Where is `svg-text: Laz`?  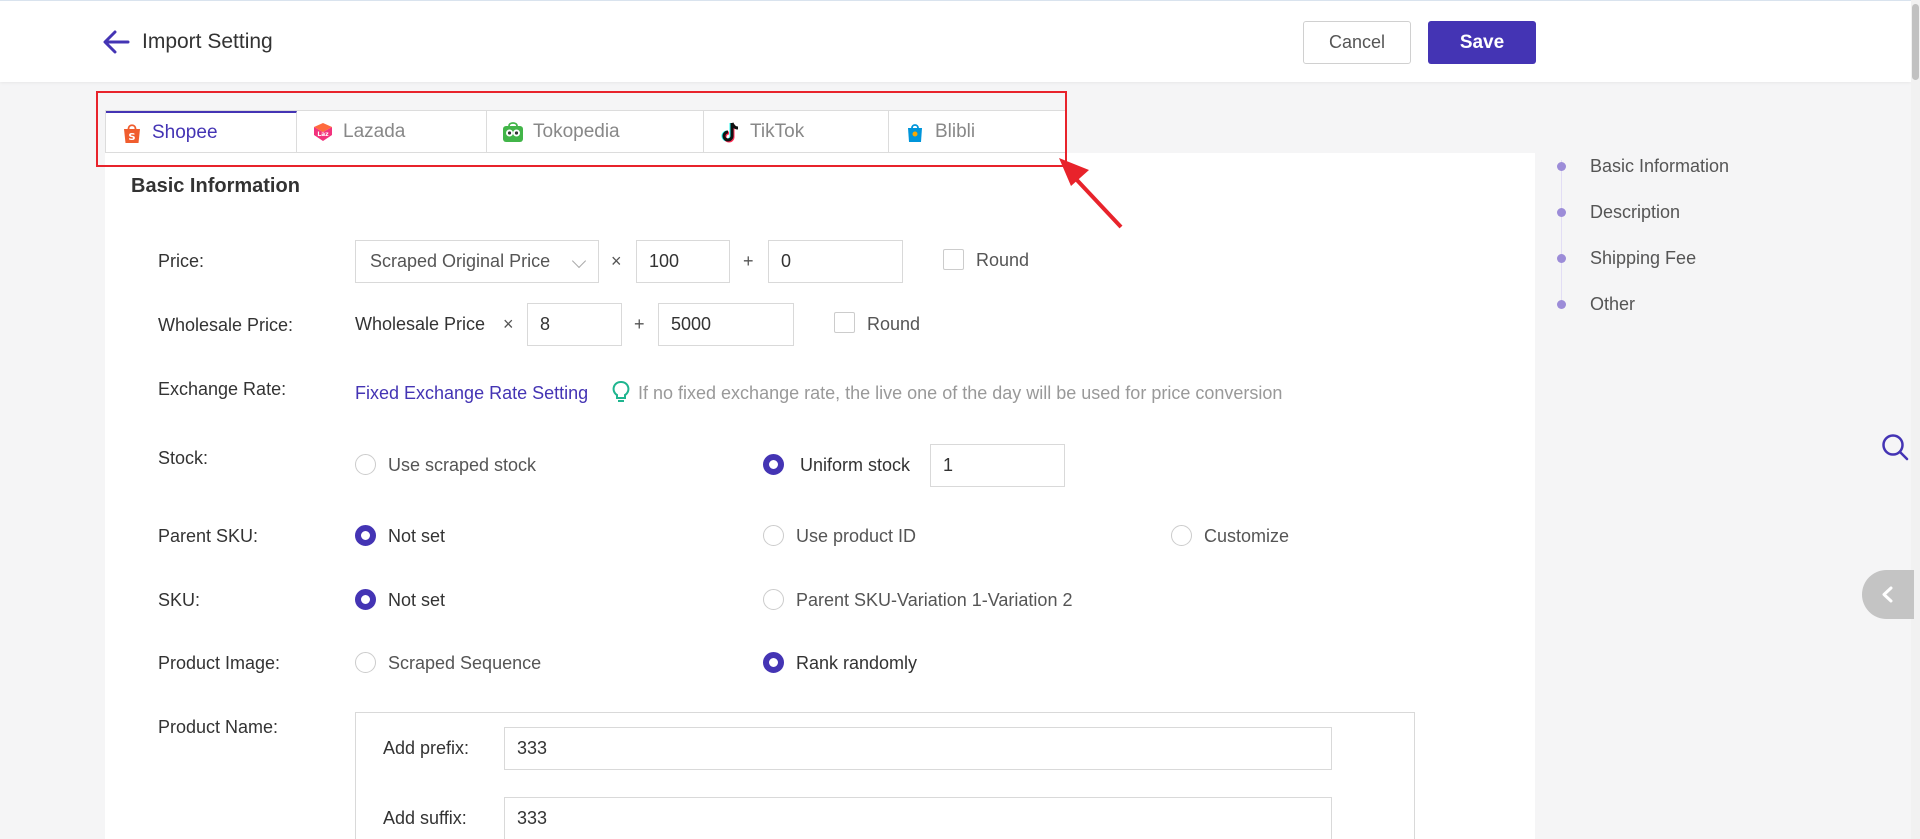
svg-text: Laz is located at coordinates (323, 134).